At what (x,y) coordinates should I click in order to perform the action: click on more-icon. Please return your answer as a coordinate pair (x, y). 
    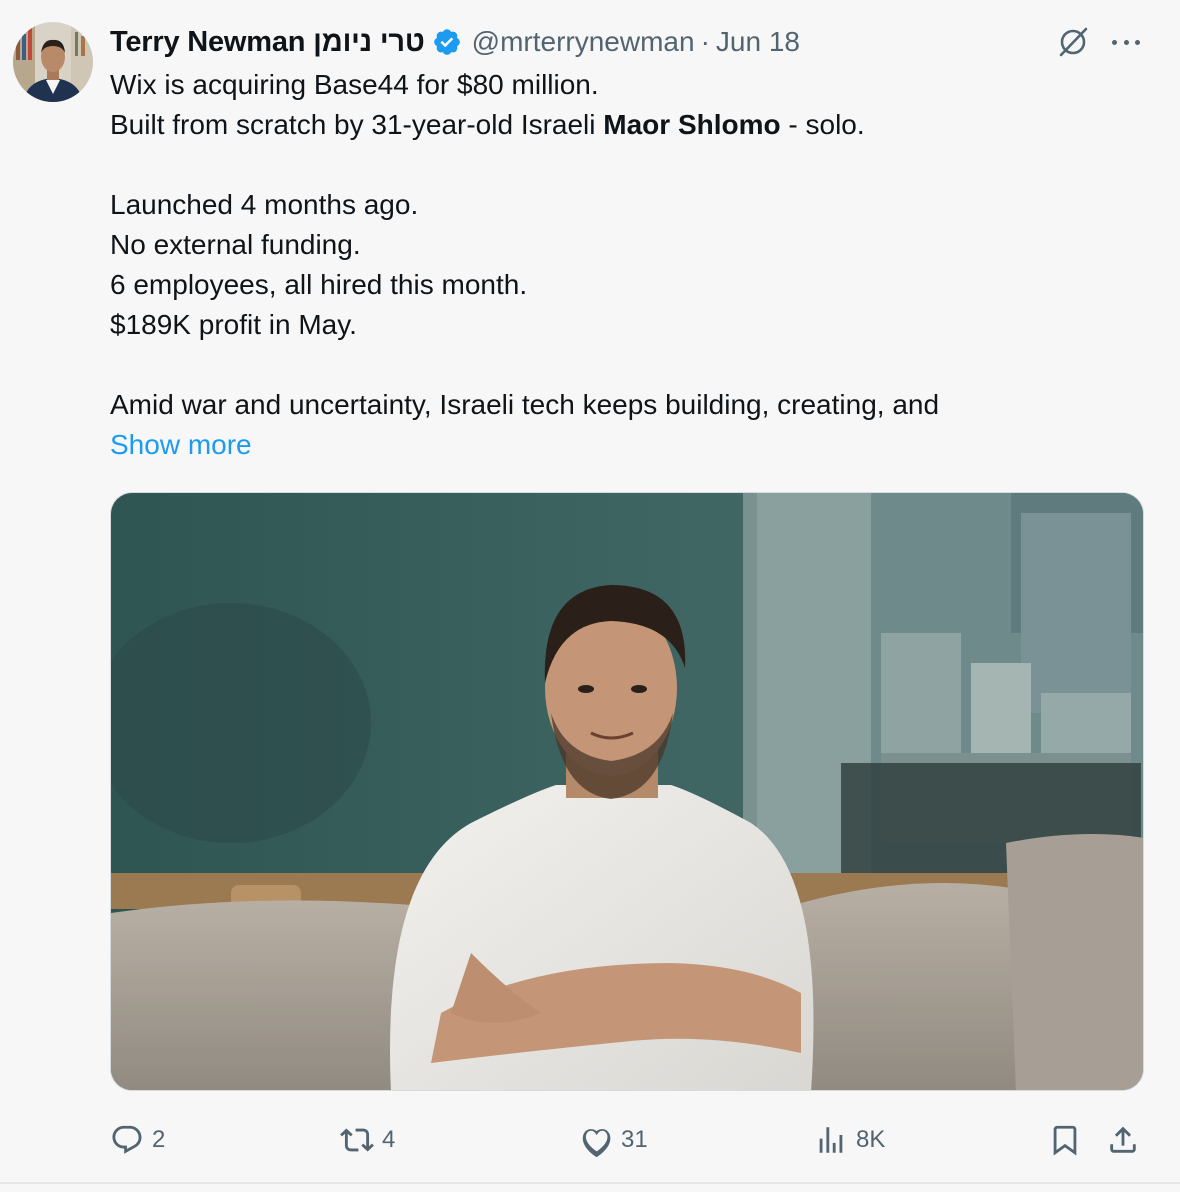
    Looking at the image, I should click on (1126, 42).